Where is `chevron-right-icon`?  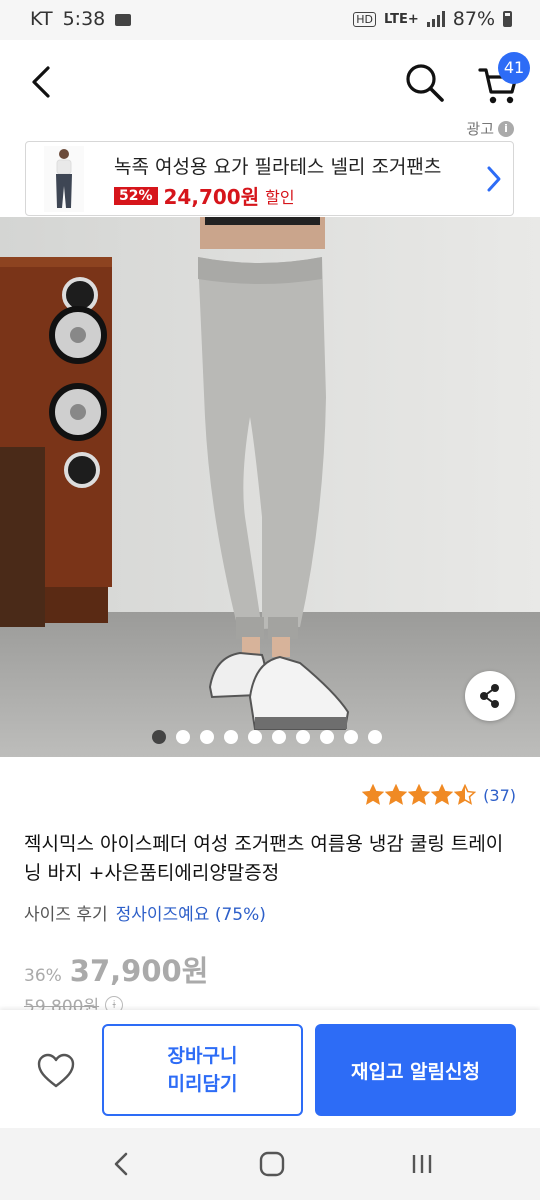
chevron-right-icon is located at coordinates (494, 179).